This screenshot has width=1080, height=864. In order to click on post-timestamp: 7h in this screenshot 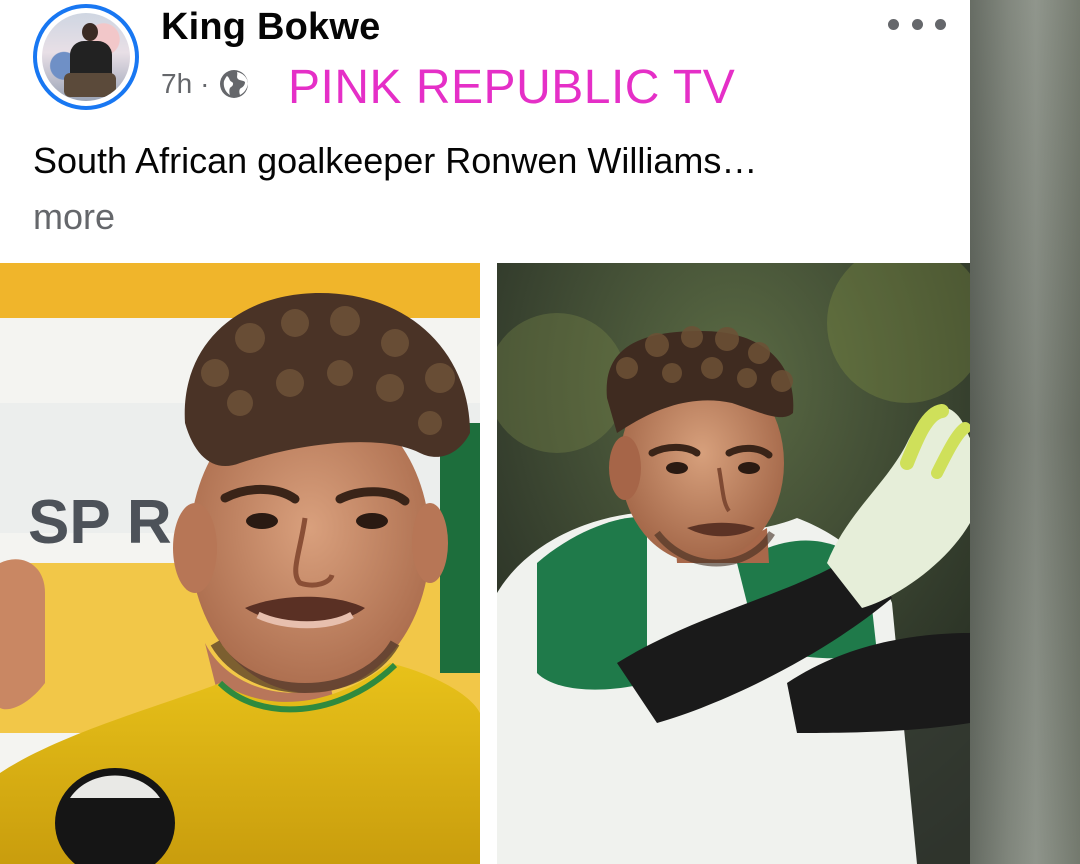, I will do `click(176, 84)`.